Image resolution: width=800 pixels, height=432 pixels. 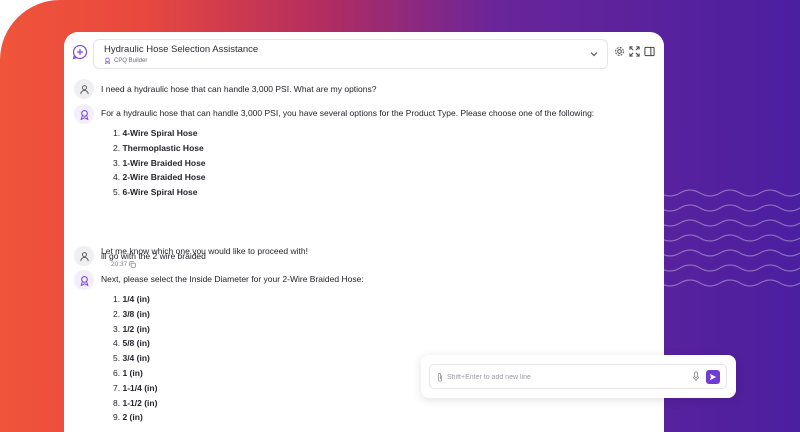 I want to click on message-timestamp: 20:37, so click(x=123, y=264).